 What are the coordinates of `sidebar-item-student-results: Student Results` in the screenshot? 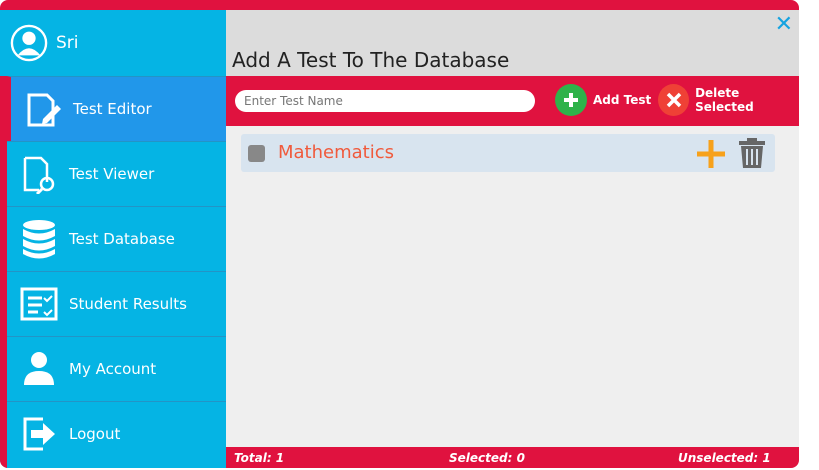 It's located at (116, 303).